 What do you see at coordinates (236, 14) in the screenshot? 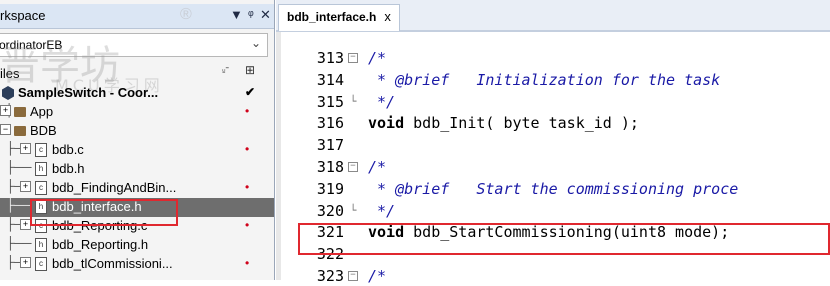
I see `dropdown-arrow-icon: ▼` at bounding box center [236, 14].